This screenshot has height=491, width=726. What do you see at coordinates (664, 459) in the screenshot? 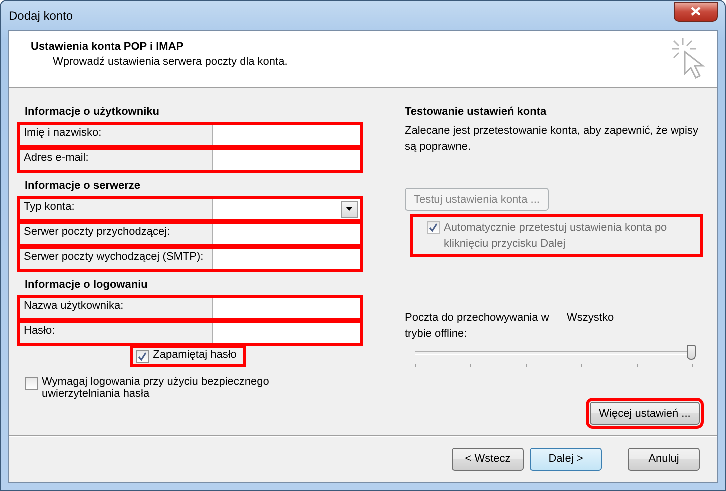
I see `dialog-button: Anuluj` at bounding box center [664, 459].